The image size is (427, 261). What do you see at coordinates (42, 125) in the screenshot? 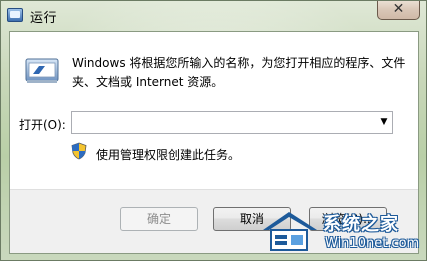
I see `open-label: 打开(O):` at bounding box center [42, 125].